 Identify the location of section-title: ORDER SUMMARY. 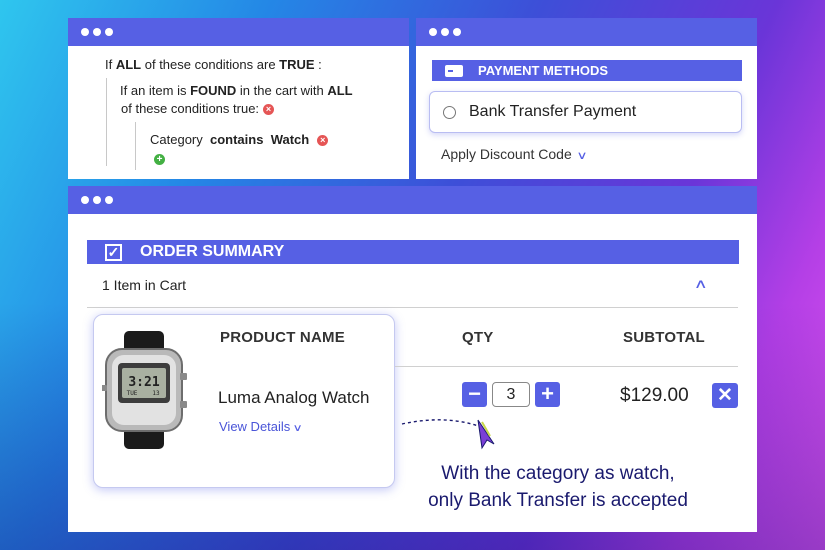
(212, 251).